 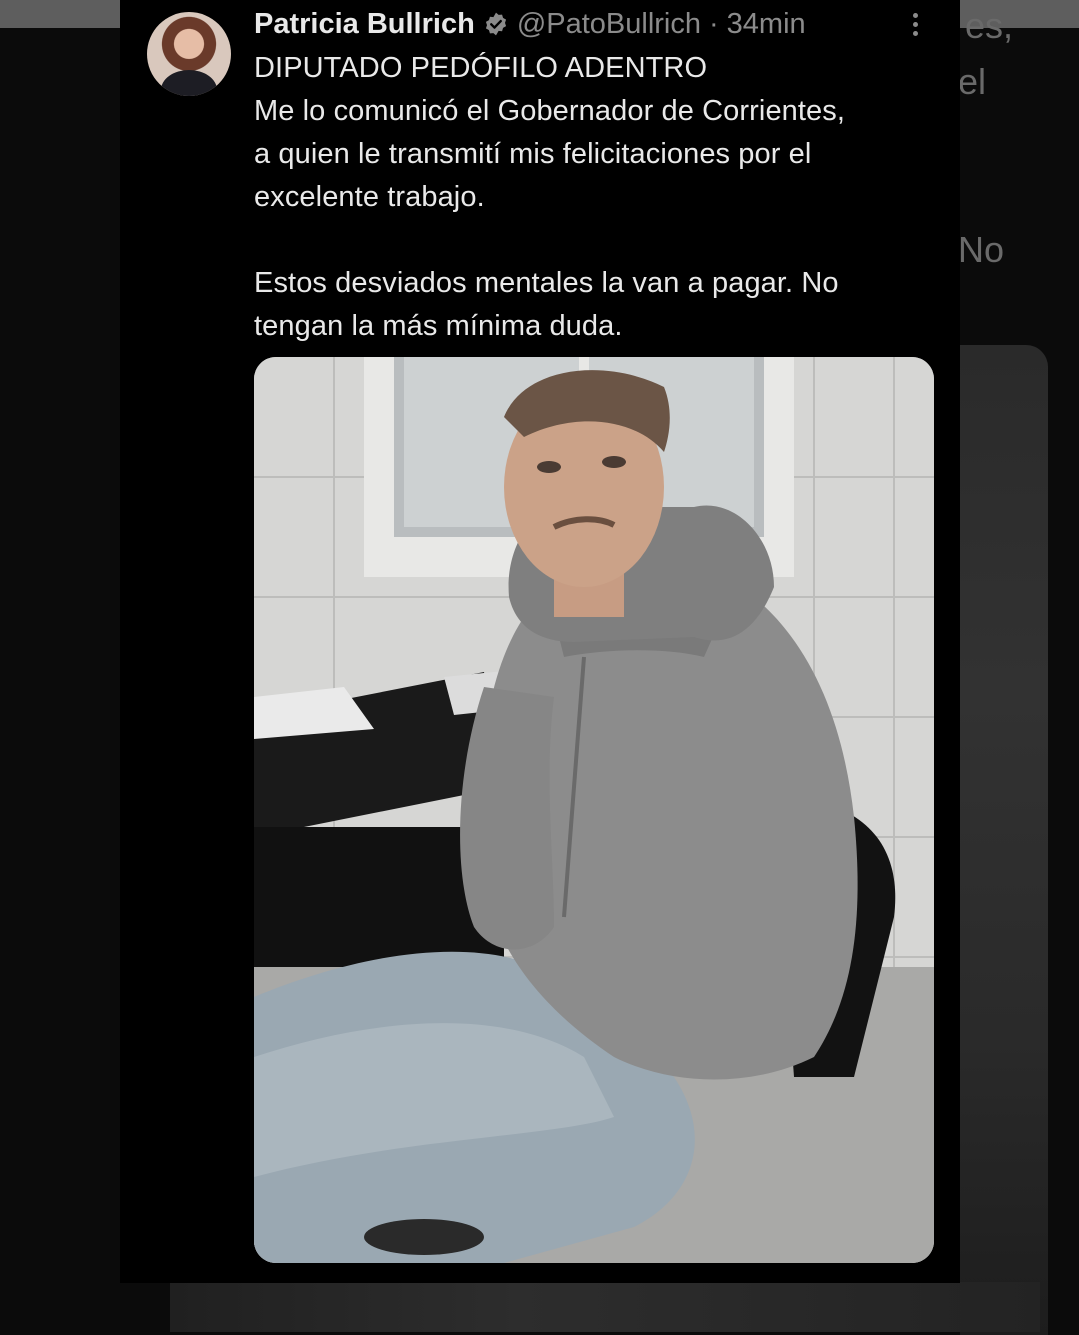 What do you see at coordinates (495, 24) in the screenshot?
I see `verified-badge-icon` at bounding box center [495, 24].